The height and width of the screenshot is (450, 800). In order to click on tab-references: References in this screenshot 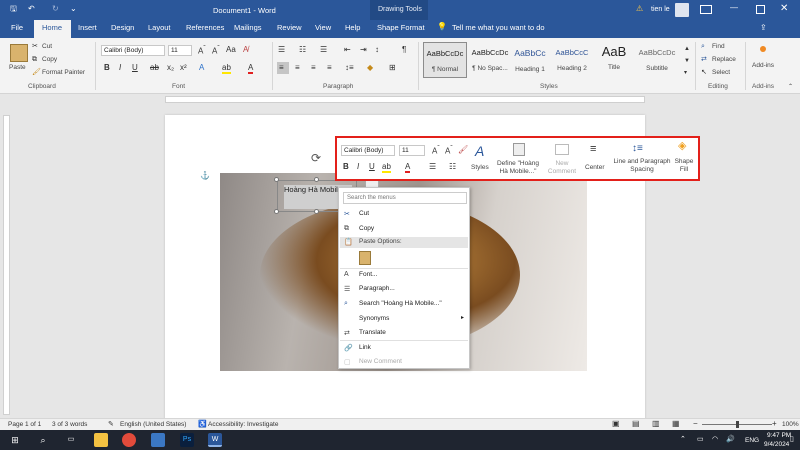, I will do `click(205, 27)`.